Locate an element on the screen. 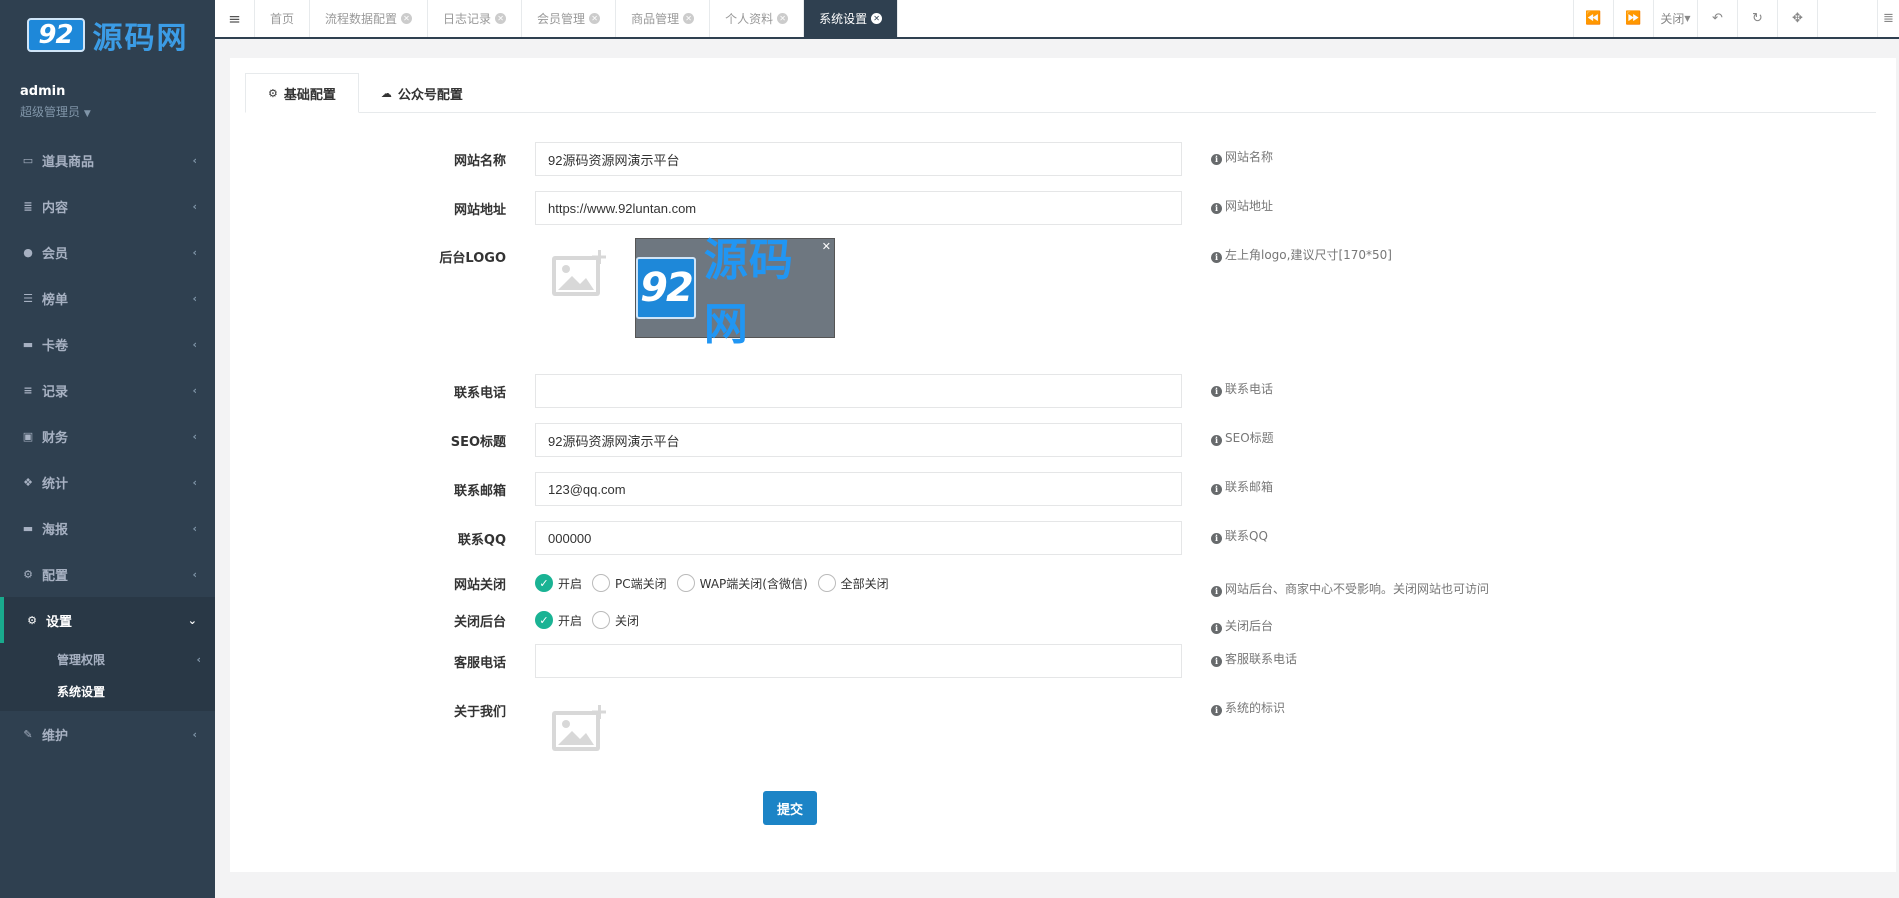  sidebar-item-1: ≣ 内容 ‹ is located at coordinates (107, 206).